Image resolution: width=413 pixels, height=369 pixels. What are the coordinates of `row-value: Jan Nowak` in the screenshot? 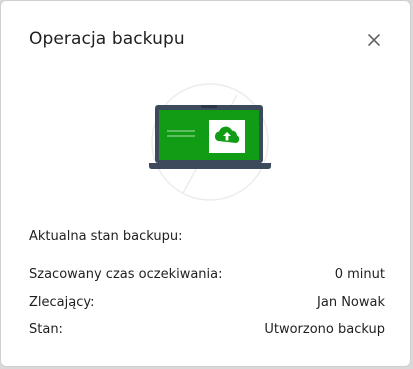 It's located at (351, 302).